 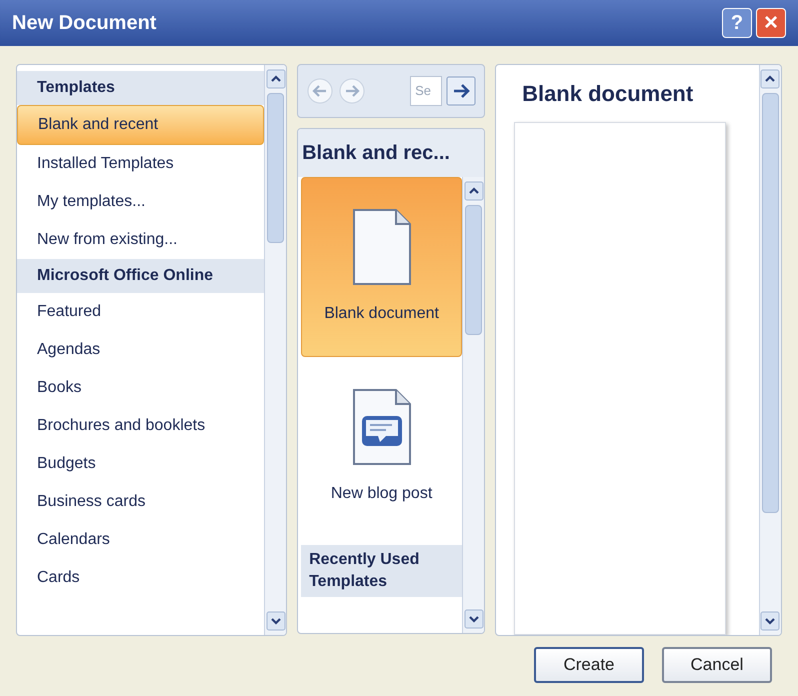 I want to click on category-header: Microsoft Office Online, so click(x=140, y=276).